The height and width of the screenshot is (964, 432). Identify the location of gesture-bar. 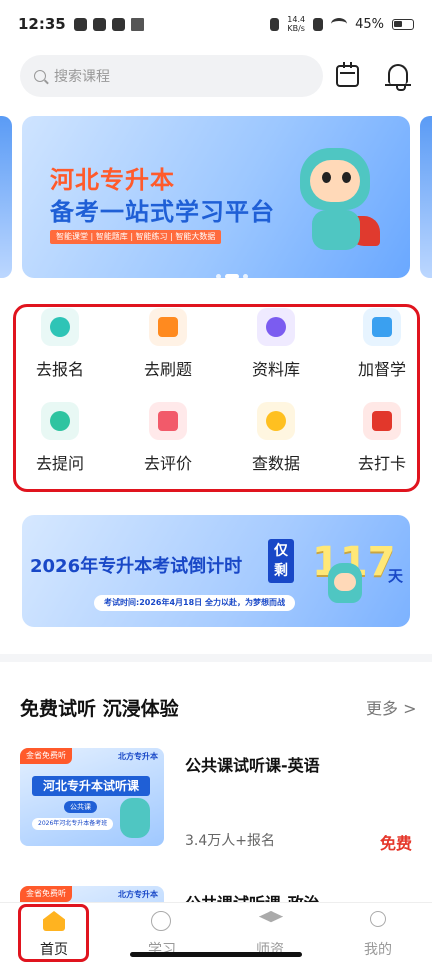
(216, 954).